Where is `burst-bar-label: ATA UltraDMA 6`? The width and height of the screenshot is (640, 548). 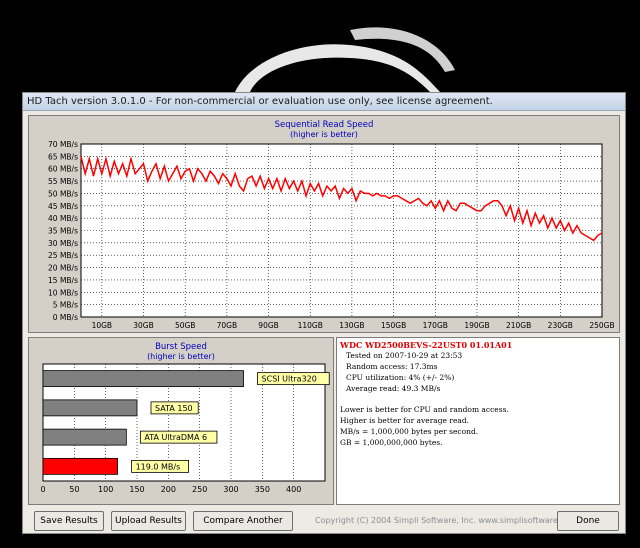
burst-bar-label: ATA UltraDMA 6 is located at coordinates (175, 437).